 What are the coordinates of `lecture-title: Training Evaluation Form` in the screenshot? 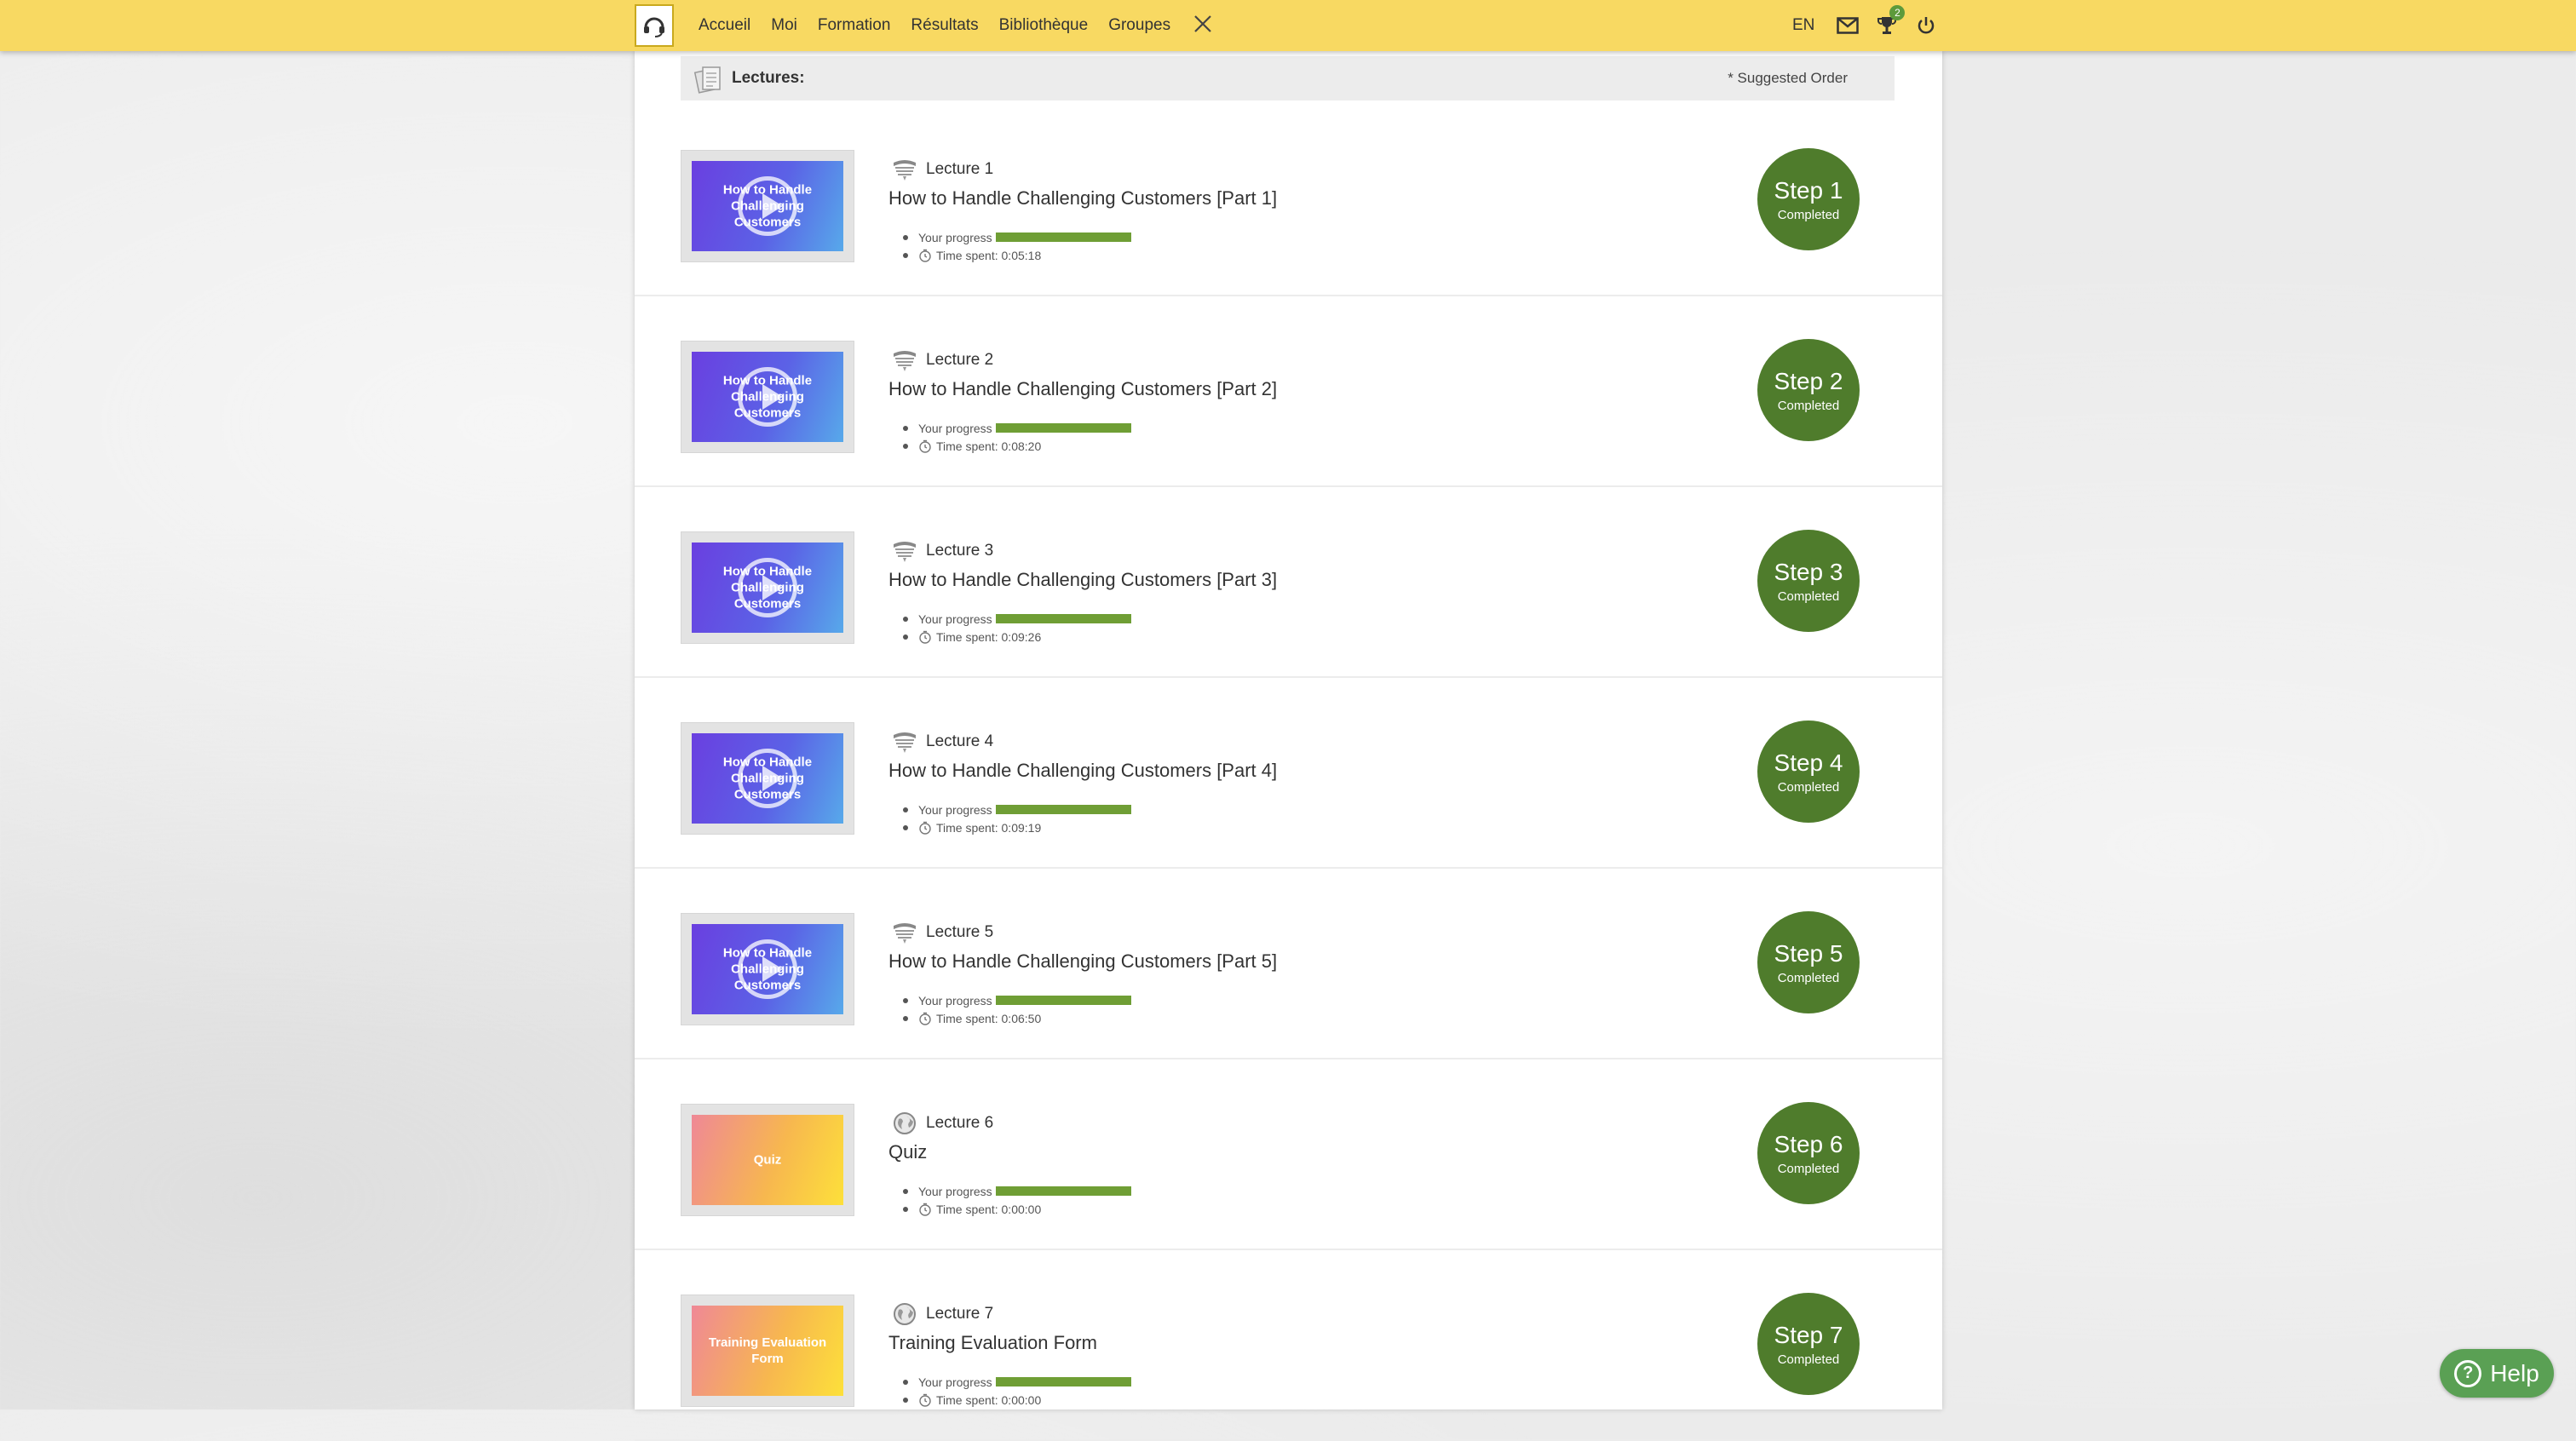 It's located at (993, 1343).